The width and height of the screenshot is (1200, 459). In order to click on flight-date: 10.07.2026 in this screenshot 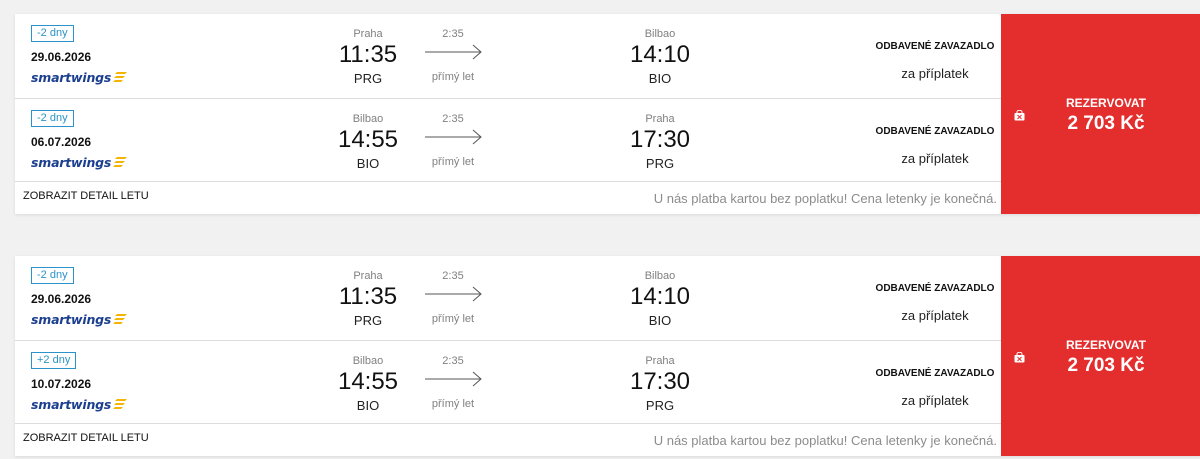, I will do `click(61, 384)`.